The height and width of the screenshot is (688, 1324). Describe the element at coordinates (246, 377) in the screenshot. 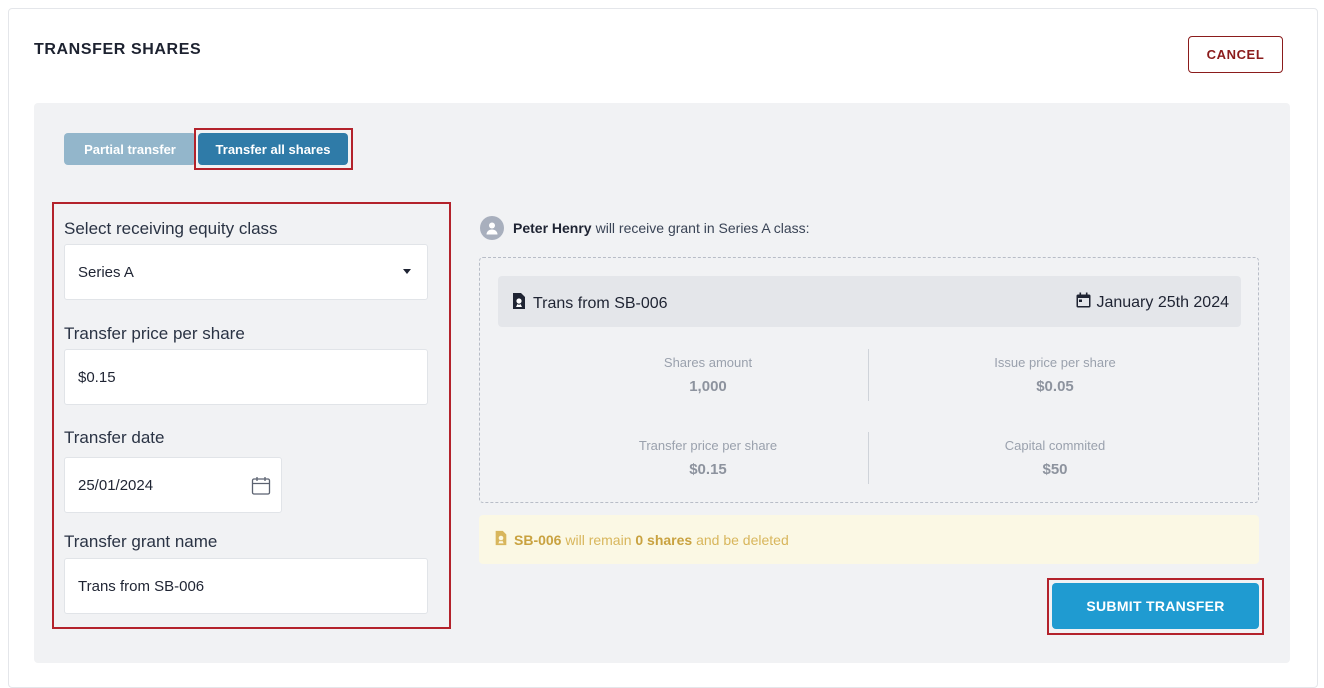

I see `price-input: $0.15` at that location.